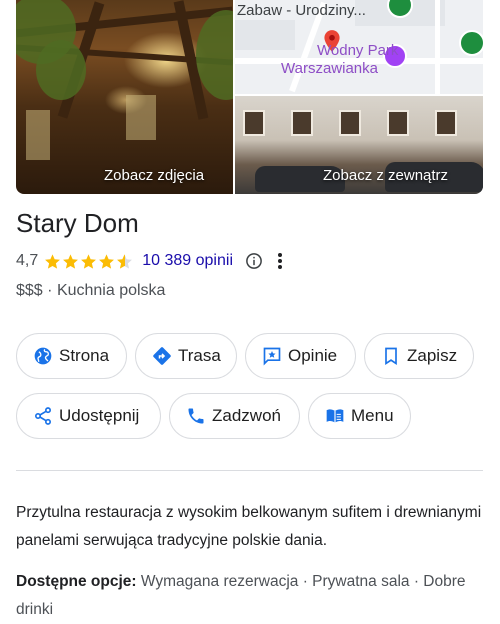 This screenshot has height=624, width=500. I want to click on place-title: Stary Dom, so click(77, 223).